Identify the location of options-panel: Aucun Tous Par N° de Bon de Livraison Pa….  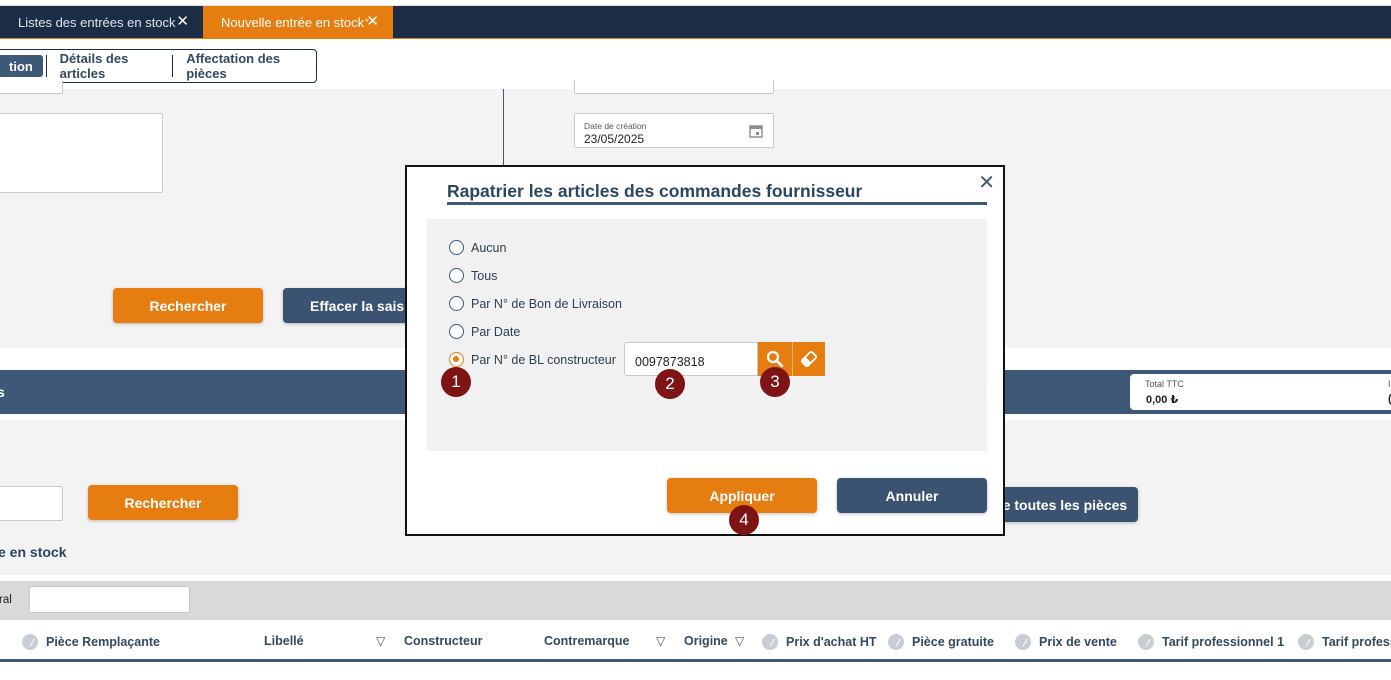
(707, 335).